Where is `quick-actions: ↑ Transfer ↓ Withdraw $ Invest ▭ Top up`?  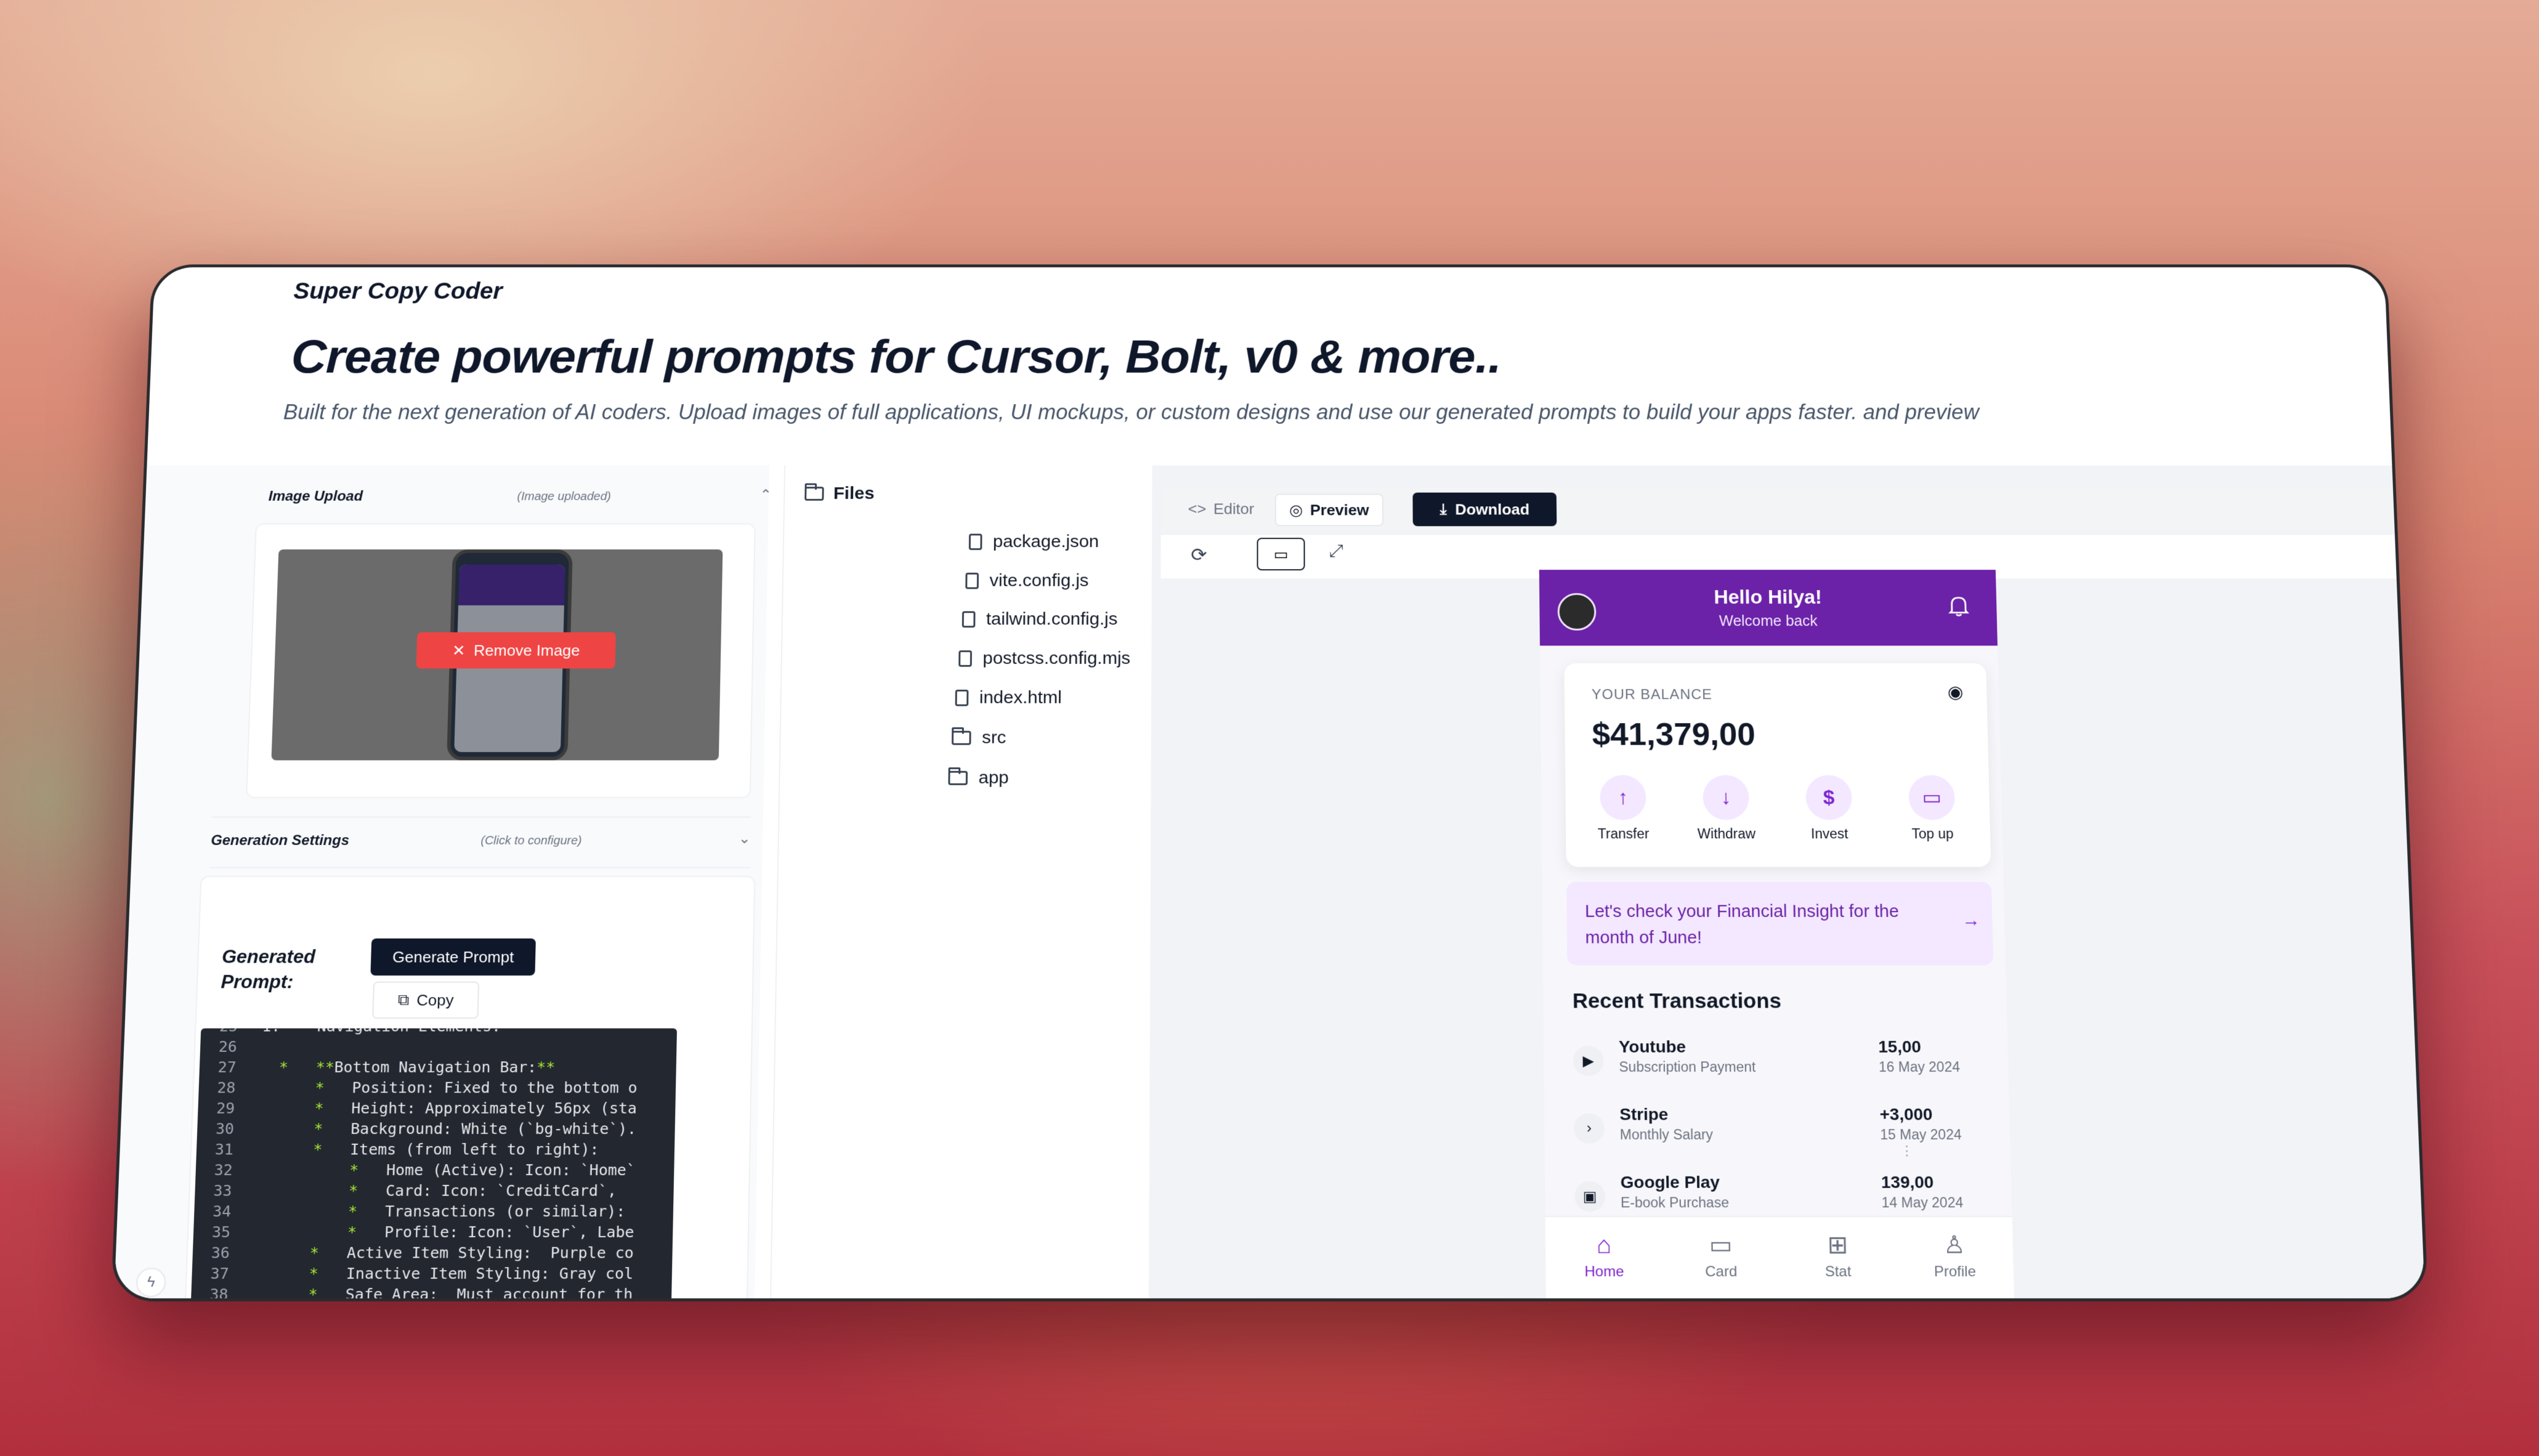 quick-actions: ↑ Transfer ↓ Withdraw $ Invest ▭ Top up is located at coordinates (1778, 808).